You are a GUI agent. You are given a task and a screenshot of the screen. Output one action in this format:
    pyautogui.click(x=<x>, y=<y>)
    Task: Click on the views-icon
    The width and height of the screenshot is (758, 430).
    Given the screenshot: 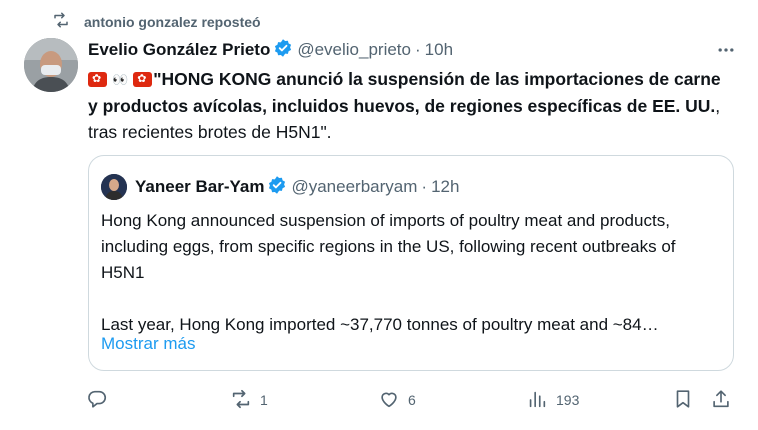 What is the action you would take?
    pyautogui.click(x=537, y=400)
    